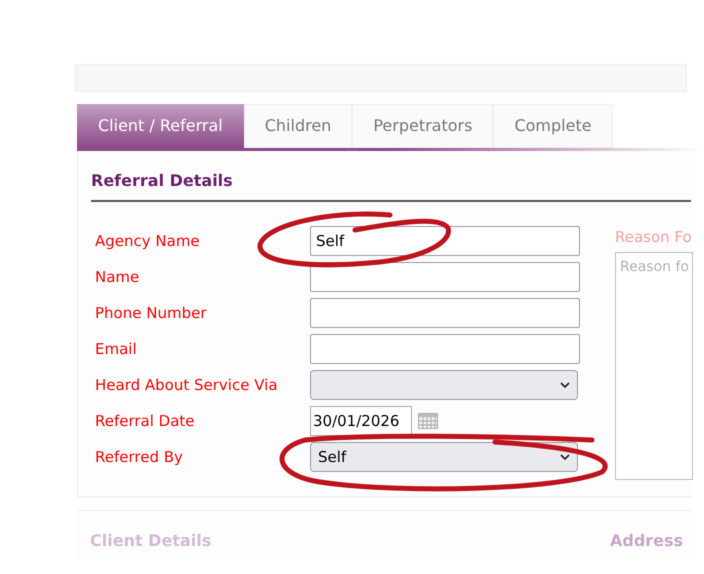 The width and height of the screenshot is (704, 574). I want to click on tab: Children, so click(298, 126).